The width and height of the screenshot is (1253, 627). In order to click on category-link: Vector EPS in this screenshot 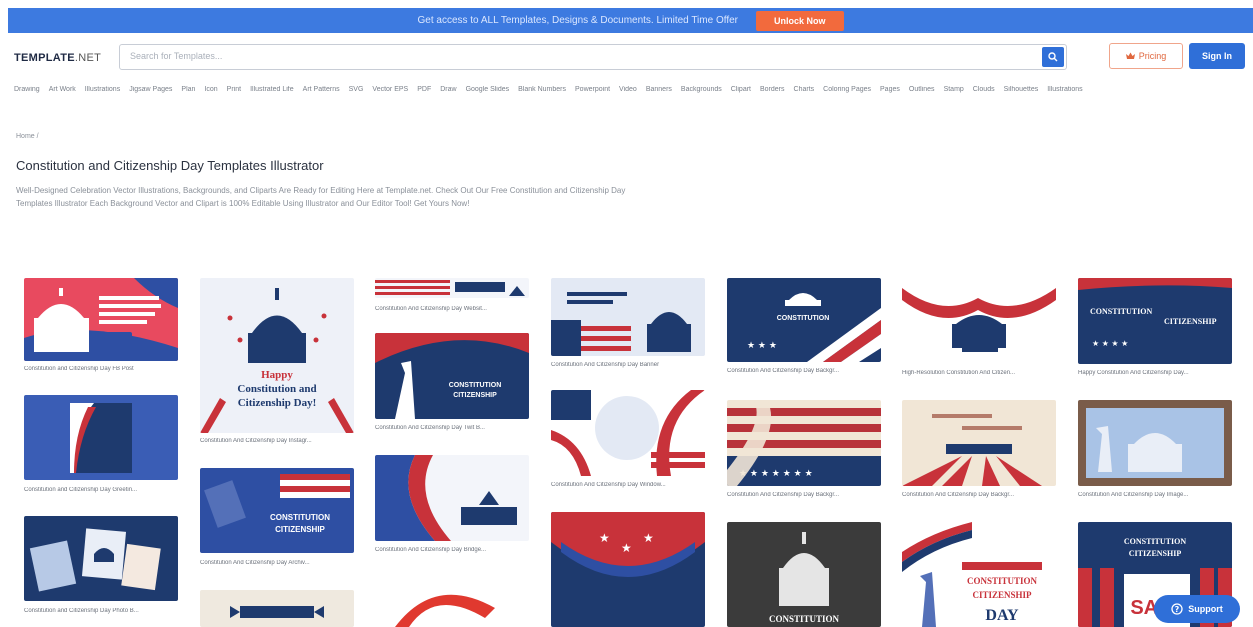, I will do `click(390, 93)`.